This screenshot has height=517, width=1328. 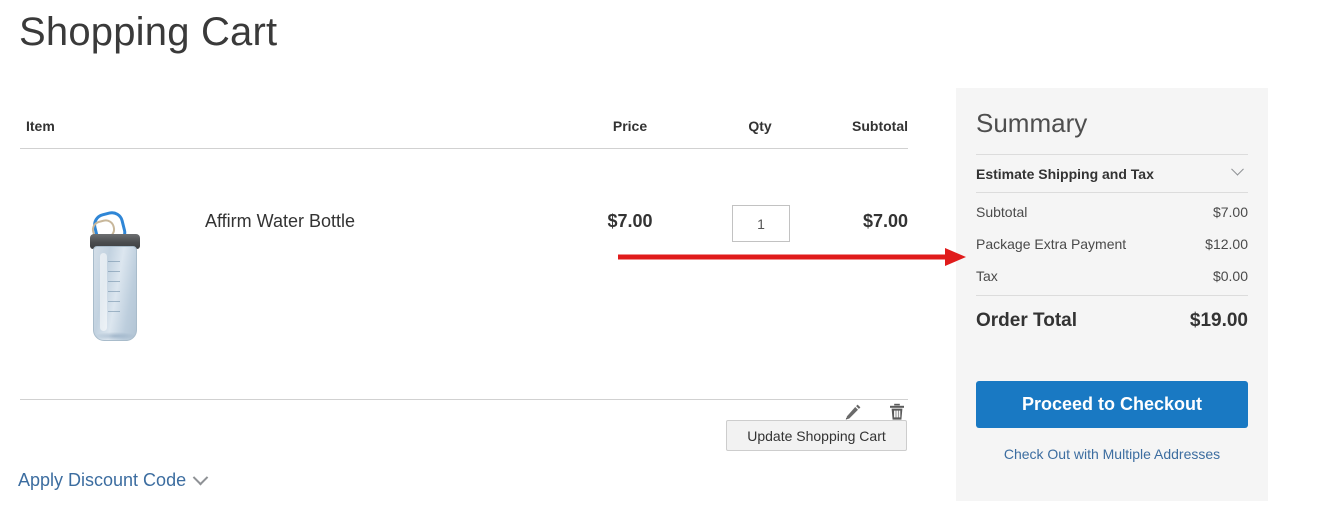 What do you see at coordinates (1026, 320) in the screenshot?
I see `order-total-label: Order Total` at bounding box center [1026, 320].